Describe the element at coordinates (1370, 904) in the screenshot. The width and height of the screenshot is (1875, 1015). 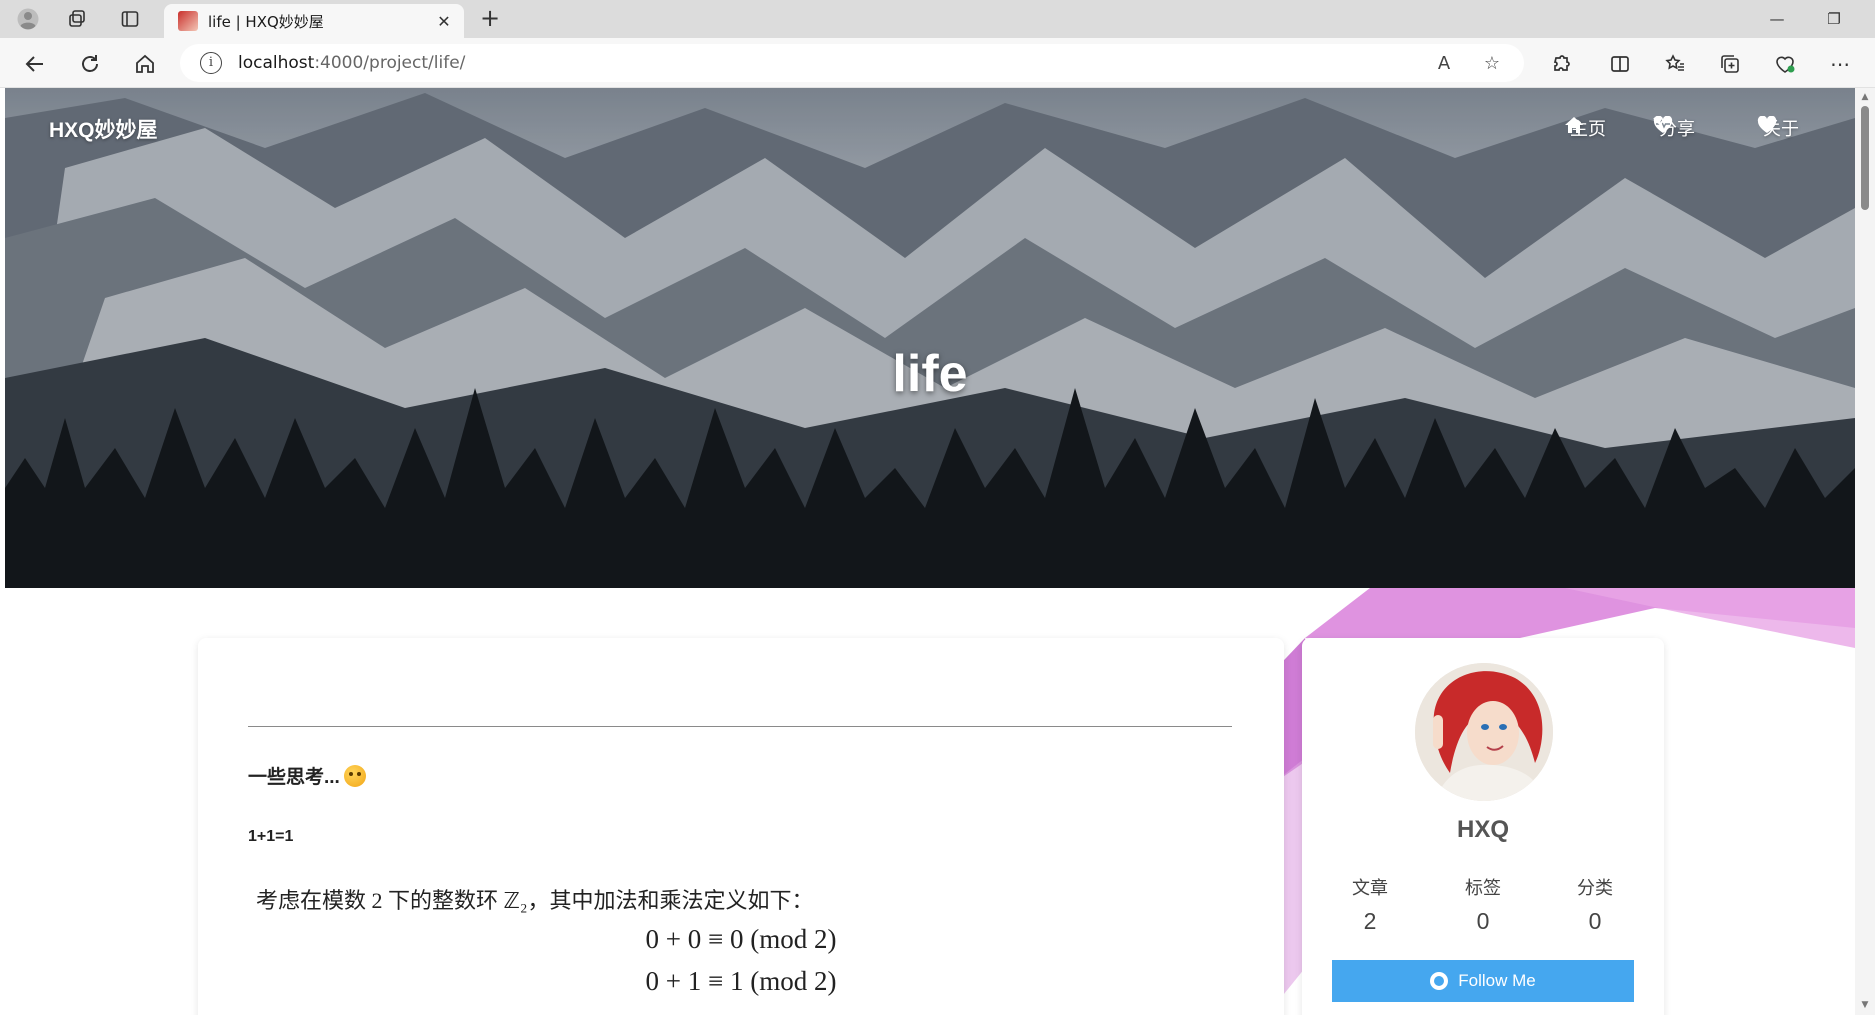
I see `stat-articles: 文章 2` at that location.